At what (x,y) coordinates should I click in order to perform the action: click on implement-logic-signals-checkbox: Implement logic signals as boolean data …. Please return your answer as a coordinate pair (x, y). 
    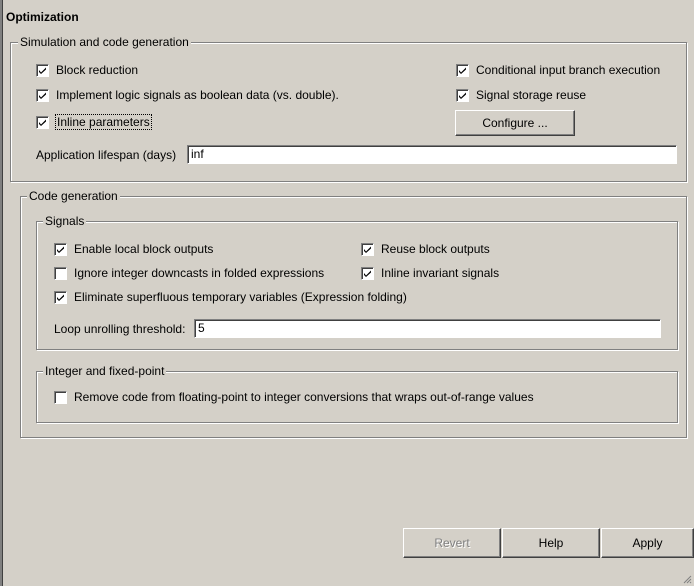
    Looking at the image, I should click on (187, 95).